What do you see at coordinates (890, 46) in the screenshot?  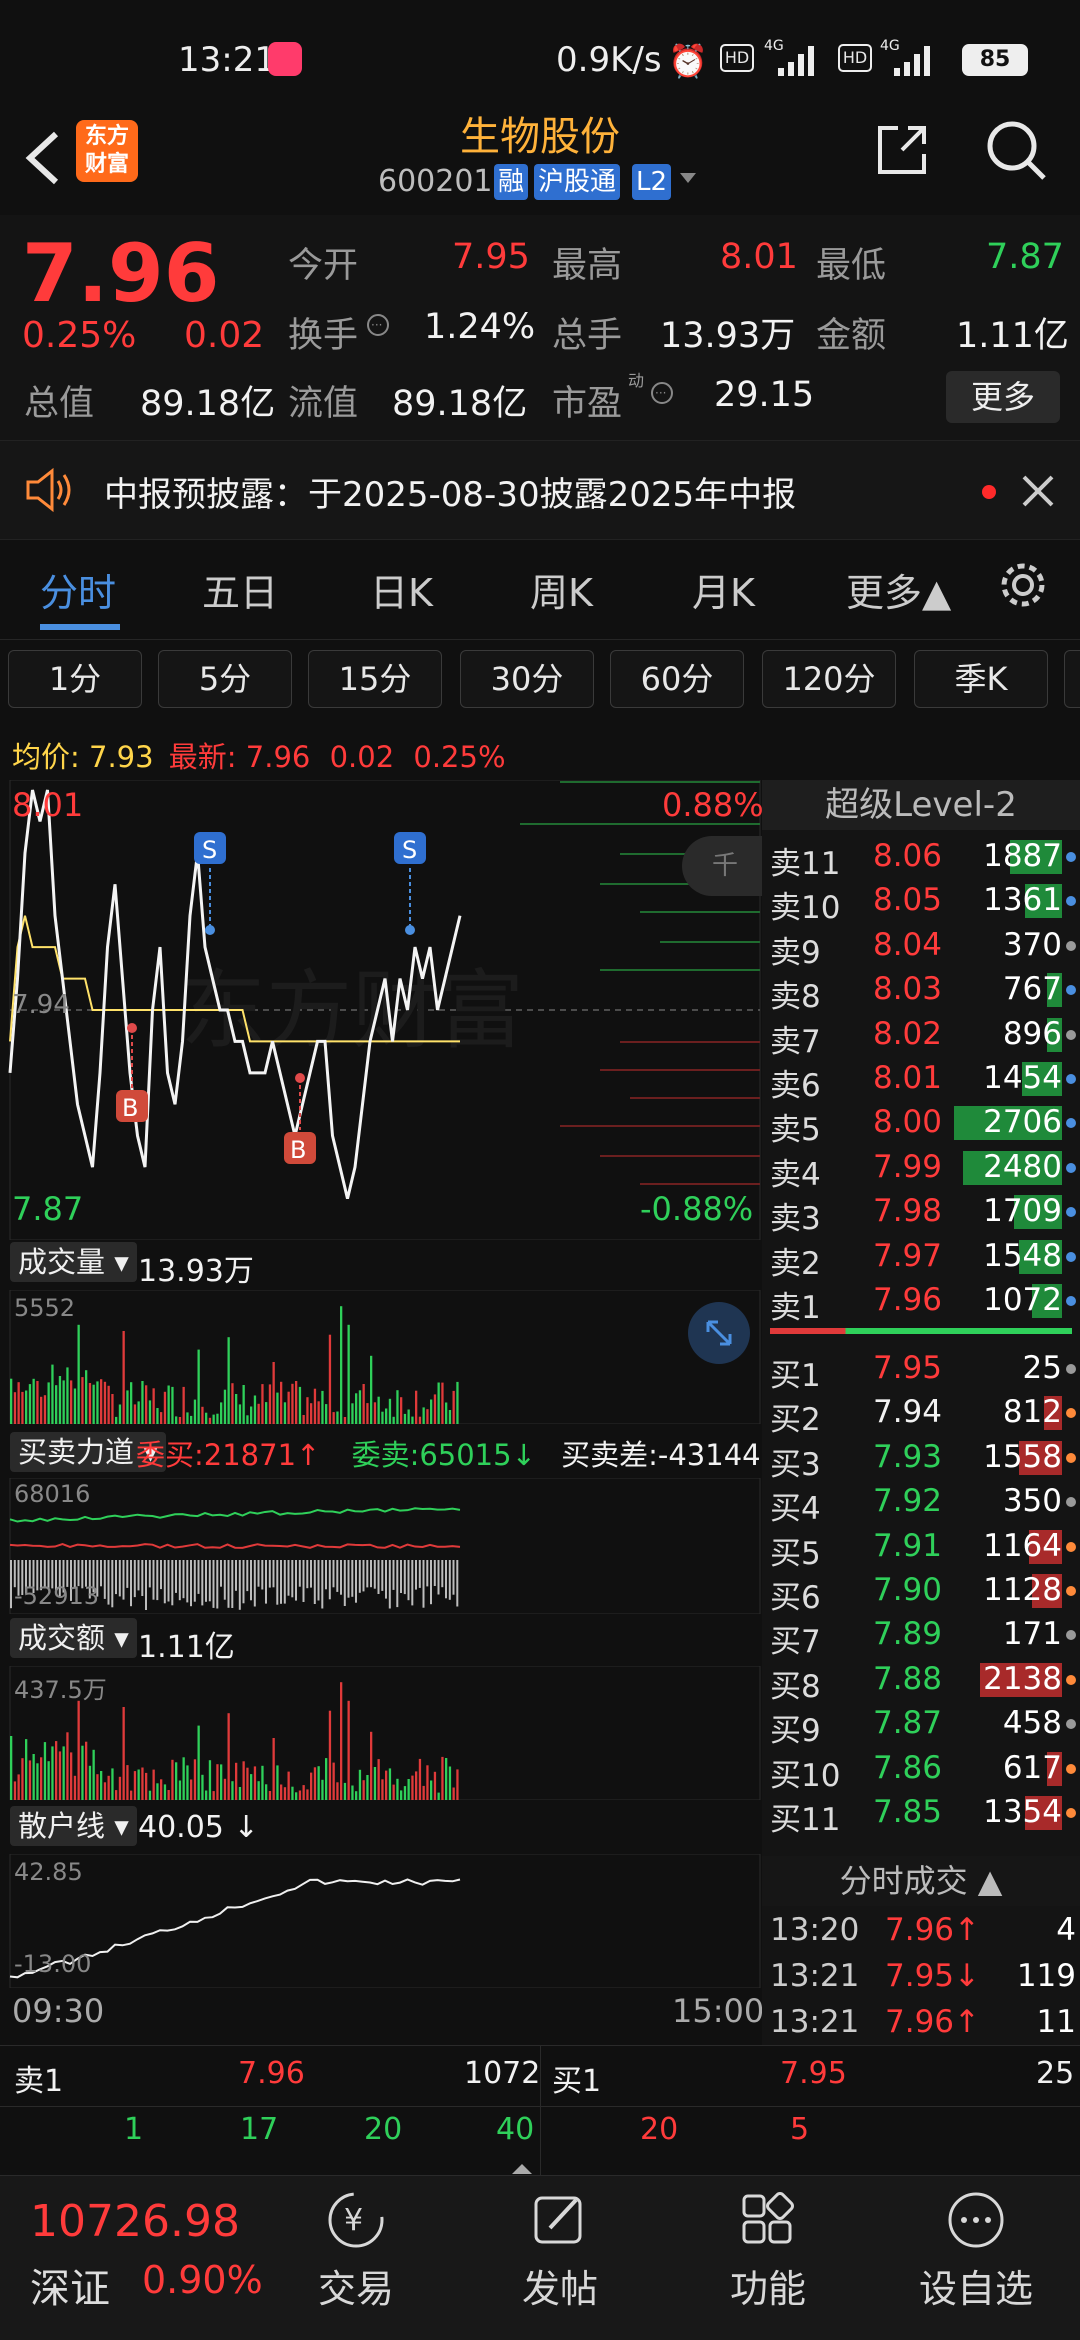 I see `svg-text: 4G` at bounding box center [890, 46].